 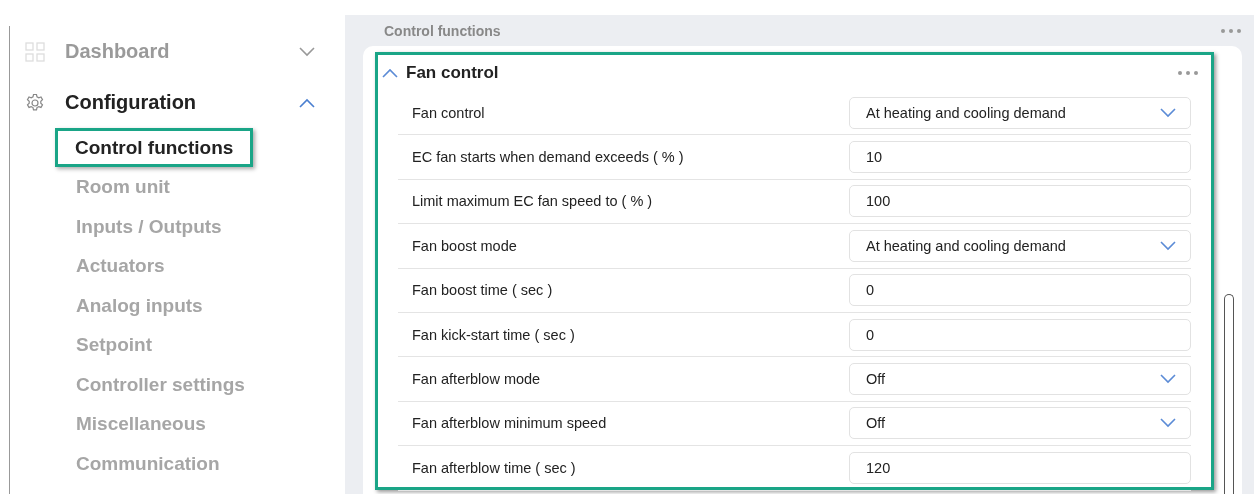 I want to click on collapse-icon, so click(x=390, y=73).